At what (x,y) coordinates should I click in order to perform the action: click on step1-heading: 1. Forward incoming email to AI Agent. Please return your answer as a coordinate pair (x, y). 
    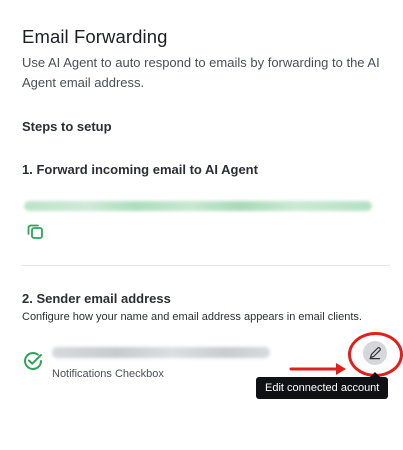
    Looking at the image, I should click on (140, 169).